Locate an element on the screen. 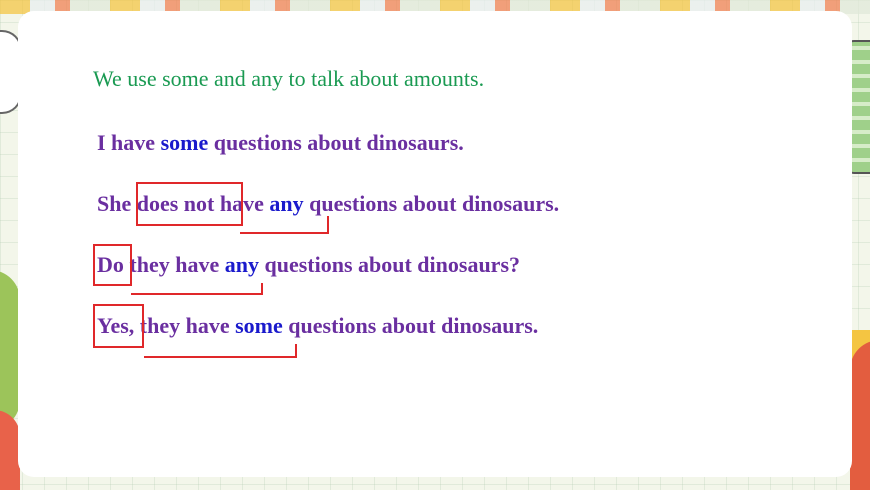 The height and width of the screenshot is (490, 870). sentence-1: I have some questions about dinosaurs. is located at coordinates (280, 143).